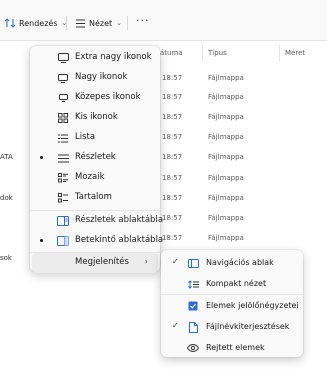 Image resolution: width=327 pixels, height=371 pixels. I want to click on column-header-type: Típus, so click(217, 53).